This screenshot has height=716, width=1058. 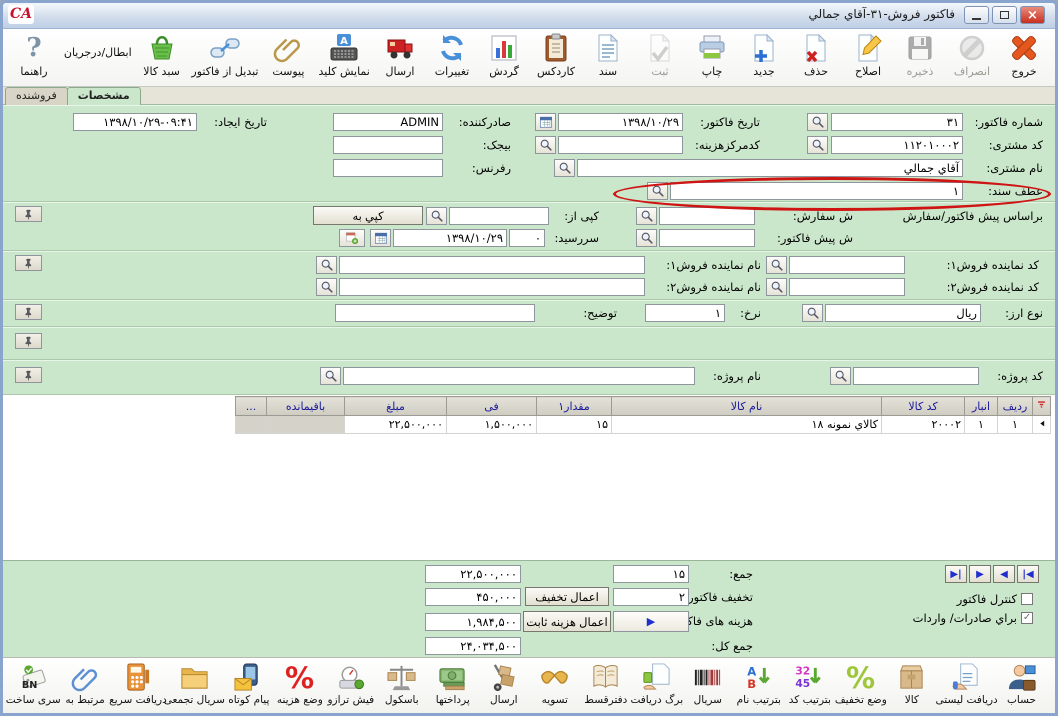 What do you see at coordinates (847, 265) in the screenshot?
I see `rep1-code-field` at bounding box center [847, 265].